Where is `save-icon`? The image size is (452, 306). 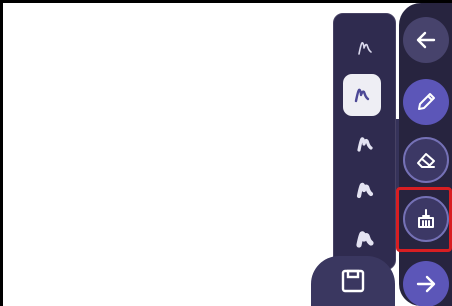 save-icon is located at coordinates (353, 281).